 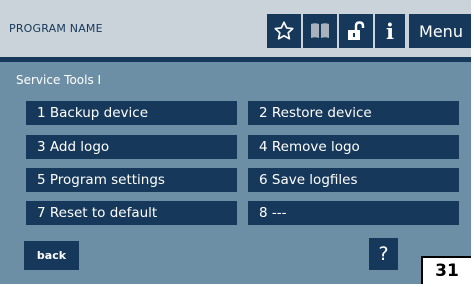 What do you see at coordinates (131, 147) in the screenshot?
I see `add-logo-button: 3 Add logo` at bounding box center [131, 147].